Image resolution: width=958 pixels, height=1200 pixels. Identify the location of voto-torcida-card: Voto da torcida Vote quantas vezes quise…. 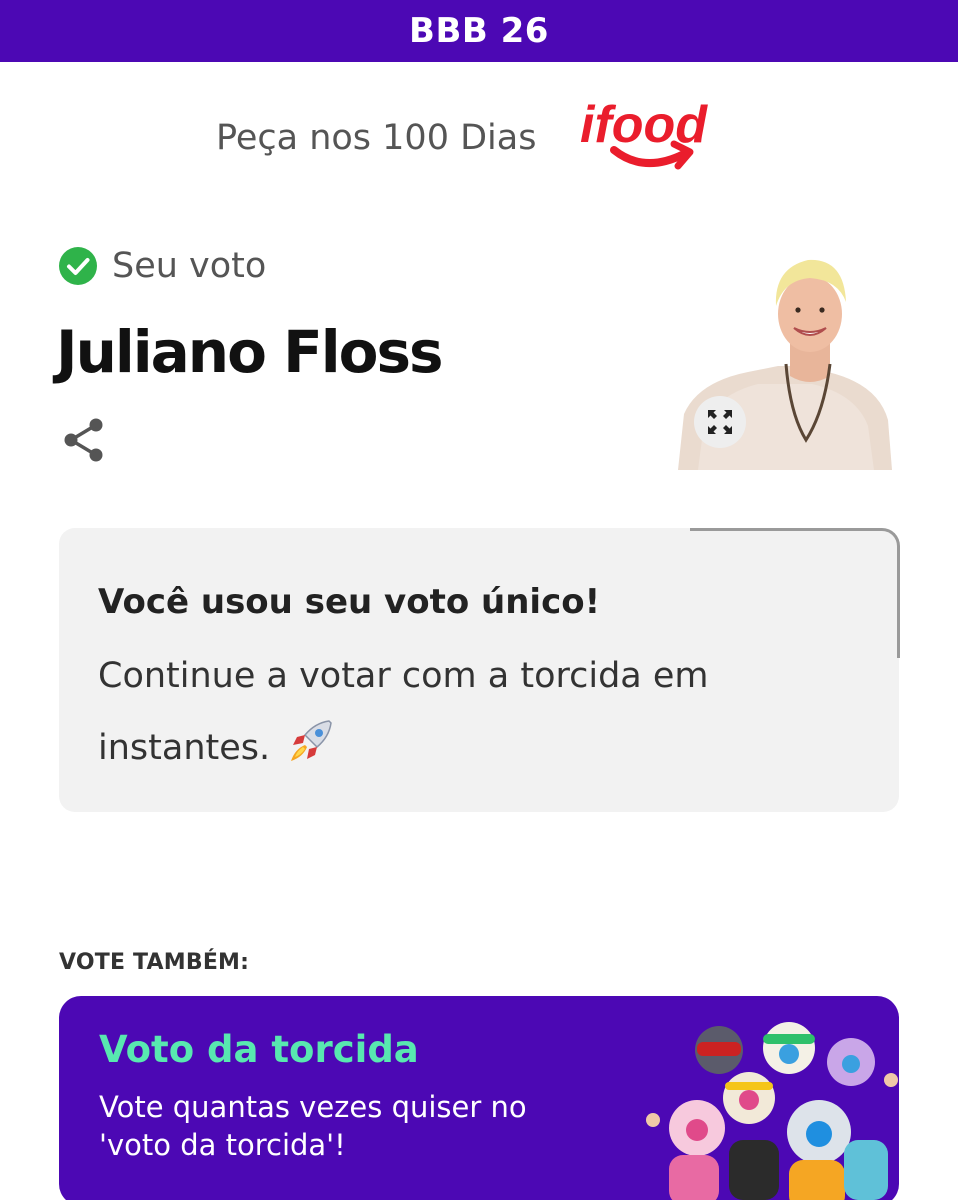
(479, 1098).